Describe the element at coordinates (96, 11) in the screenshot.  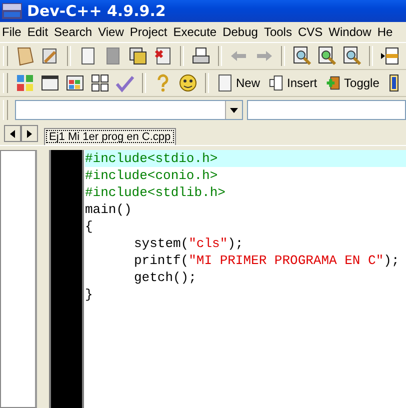
I see `window-title: Dev-C++ 4.9.9.2` at that location.